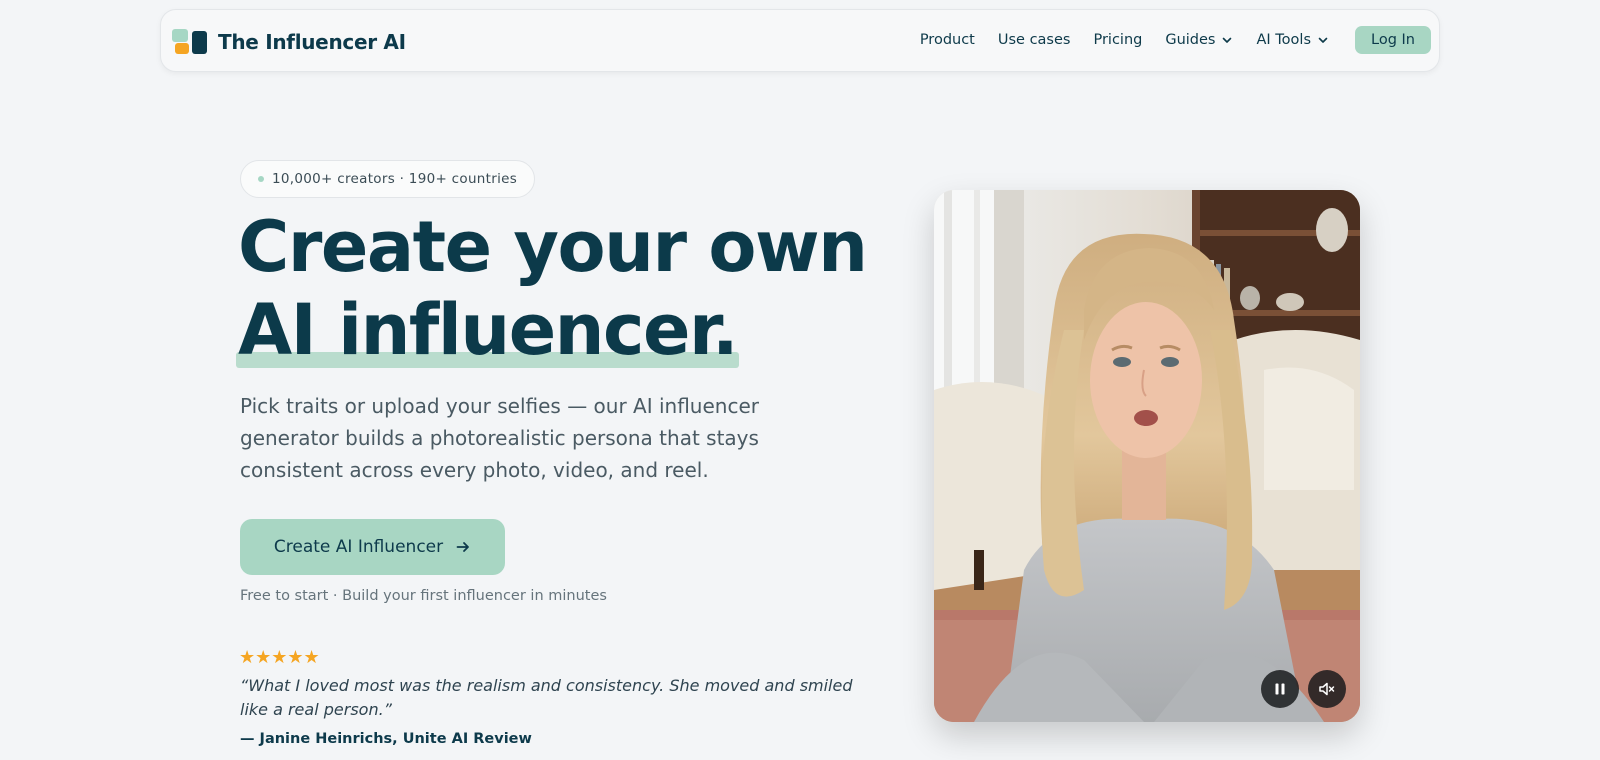  Describe the element at coordinates (279, 657) in the screenshot. I see `rating-stars: ★★★★★` at that location.